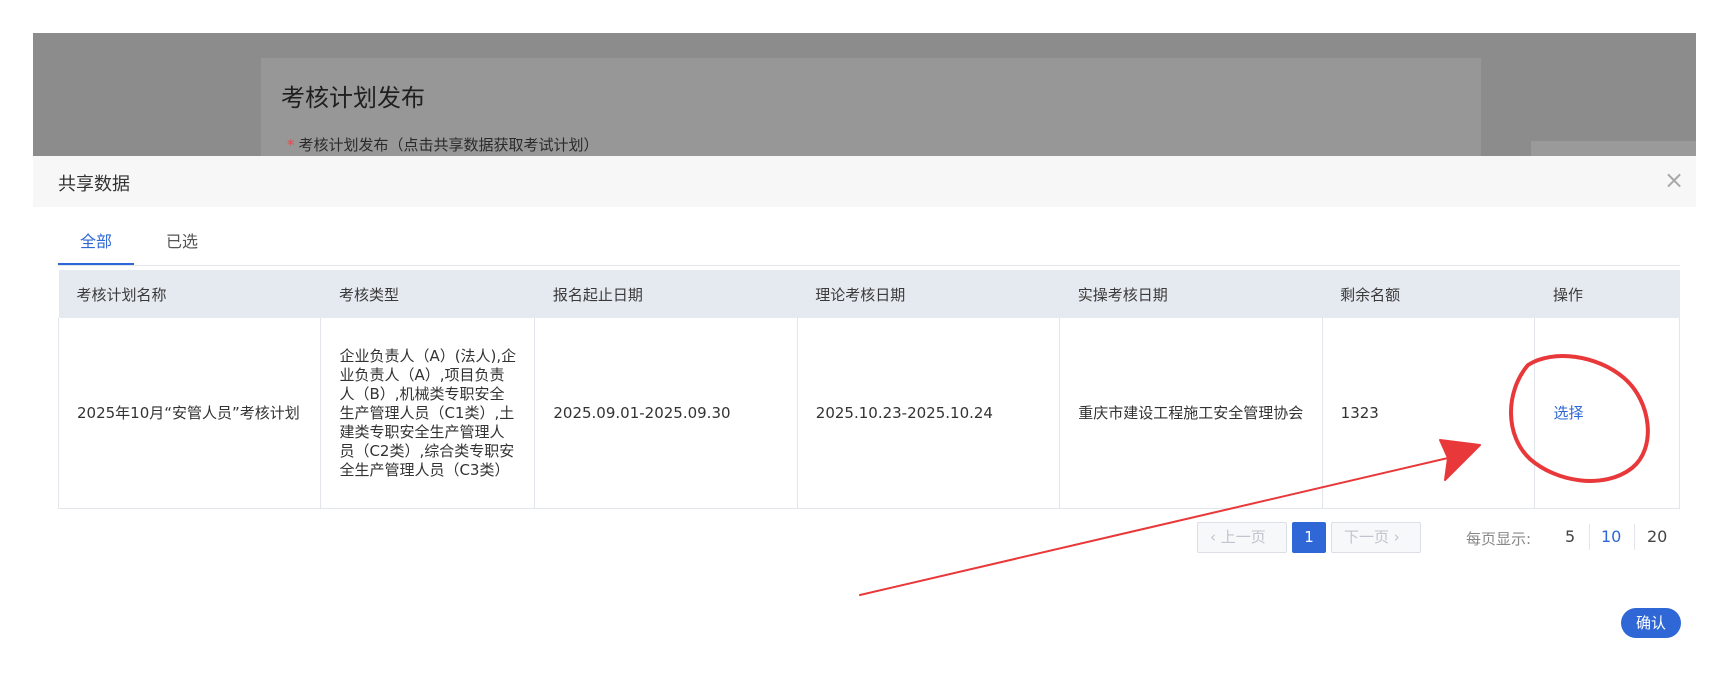 The image size is (1731, 678). Describe the element at coordinates (928, 413) in the screenshot. I see `cell-theory-date: 2025.10.23-2025.10.24` at that location.